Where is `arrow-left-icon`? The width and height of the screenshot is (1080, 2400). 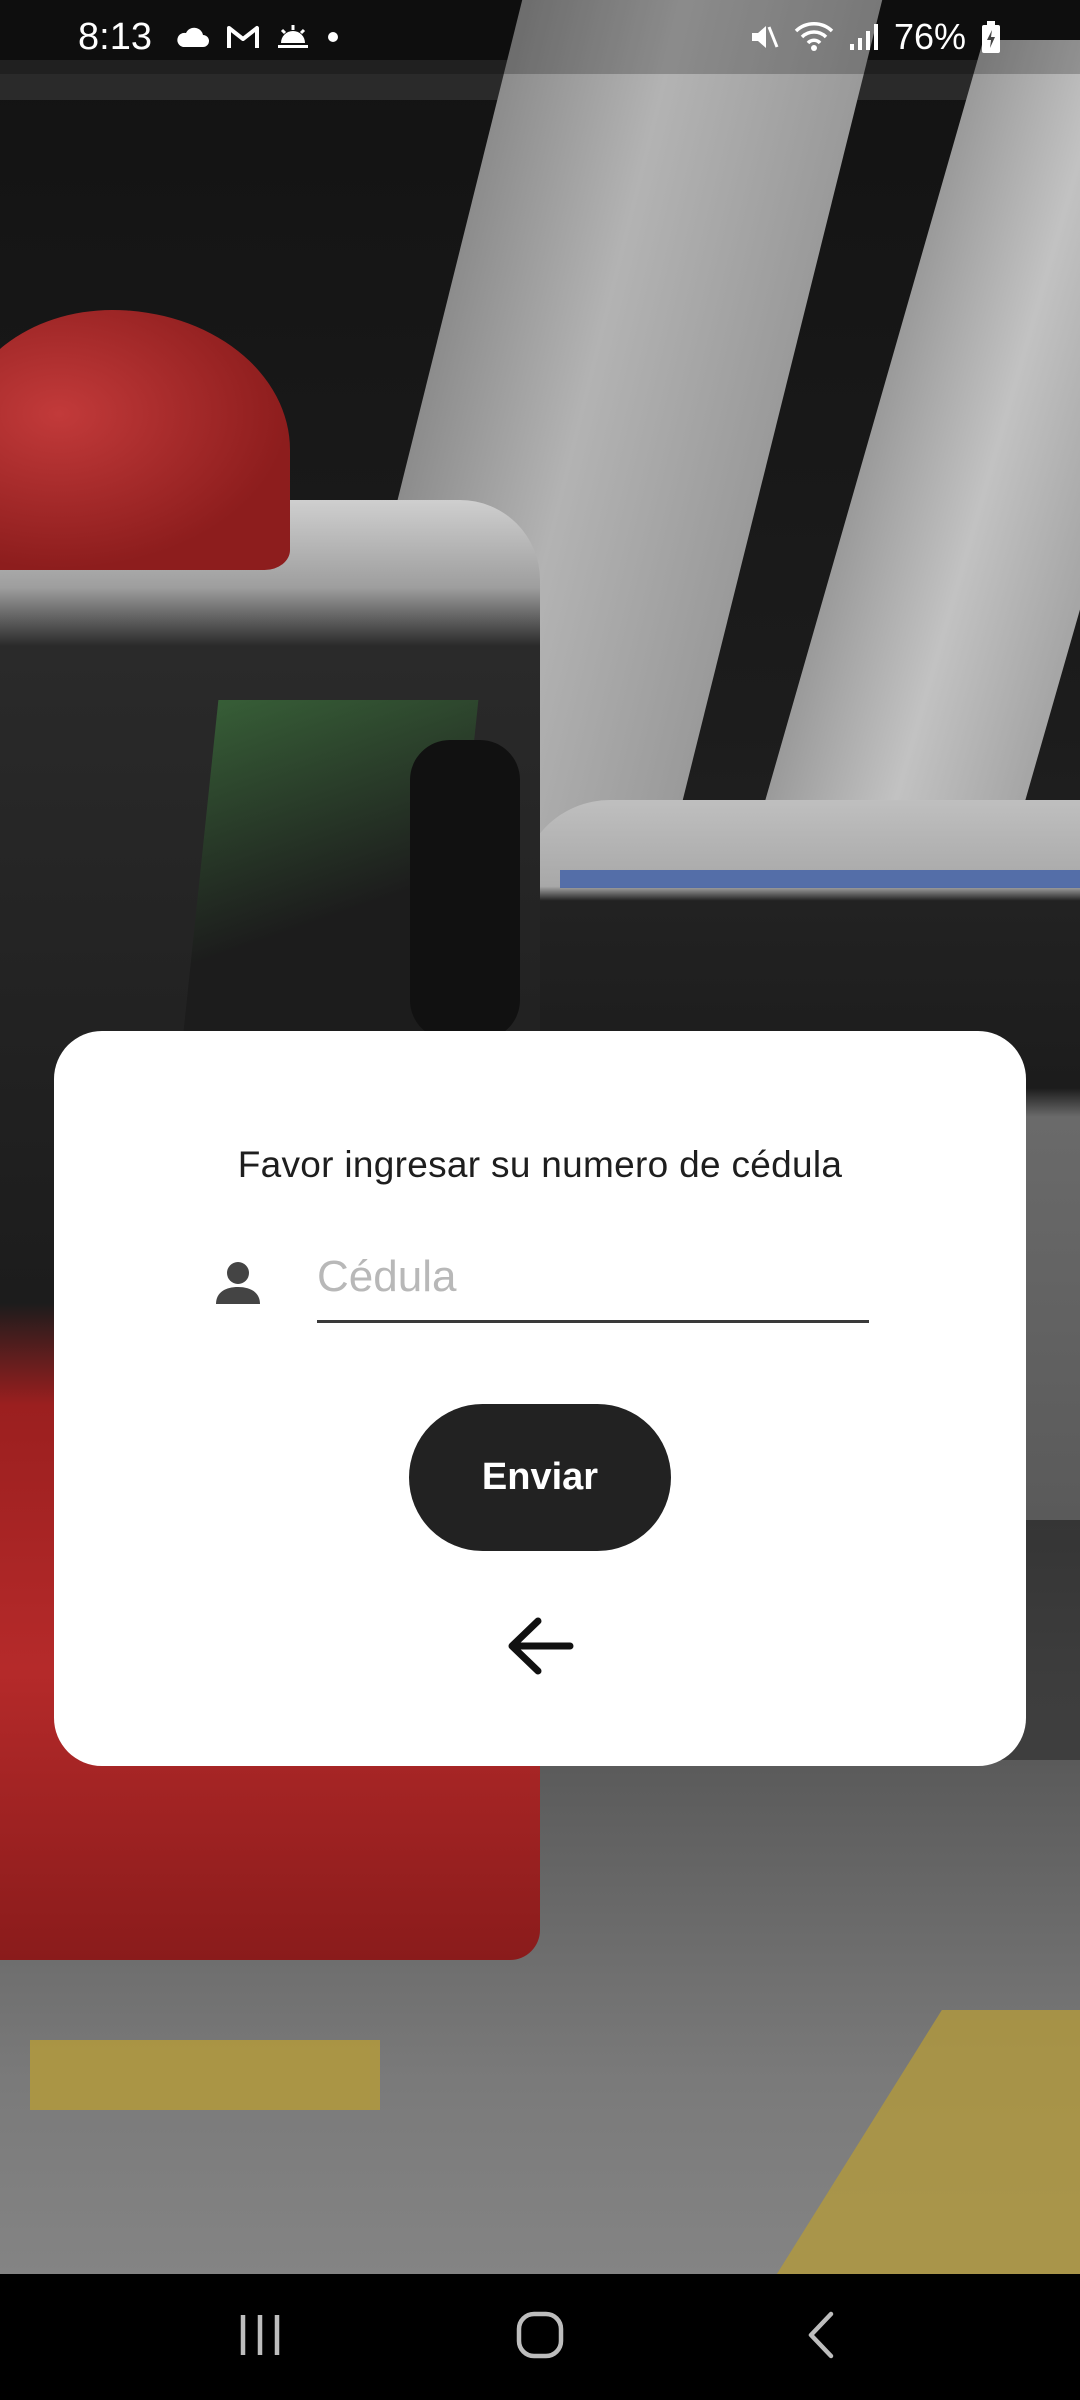 arrow-left-icon is located at coordinates (540, 1647).